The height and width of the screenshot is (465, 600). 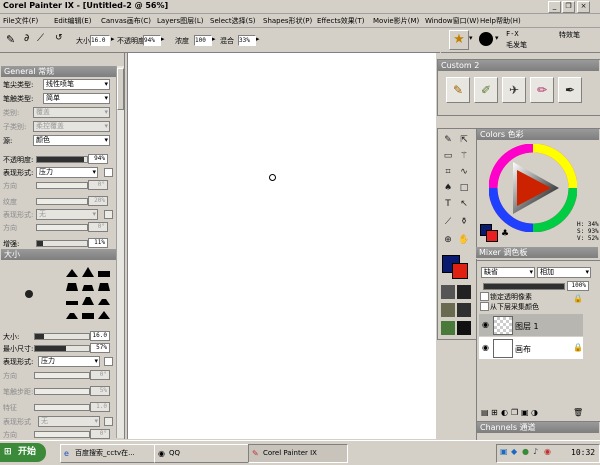 I want to click on new-layer-icon: ❐, so click(x=514, y=412).